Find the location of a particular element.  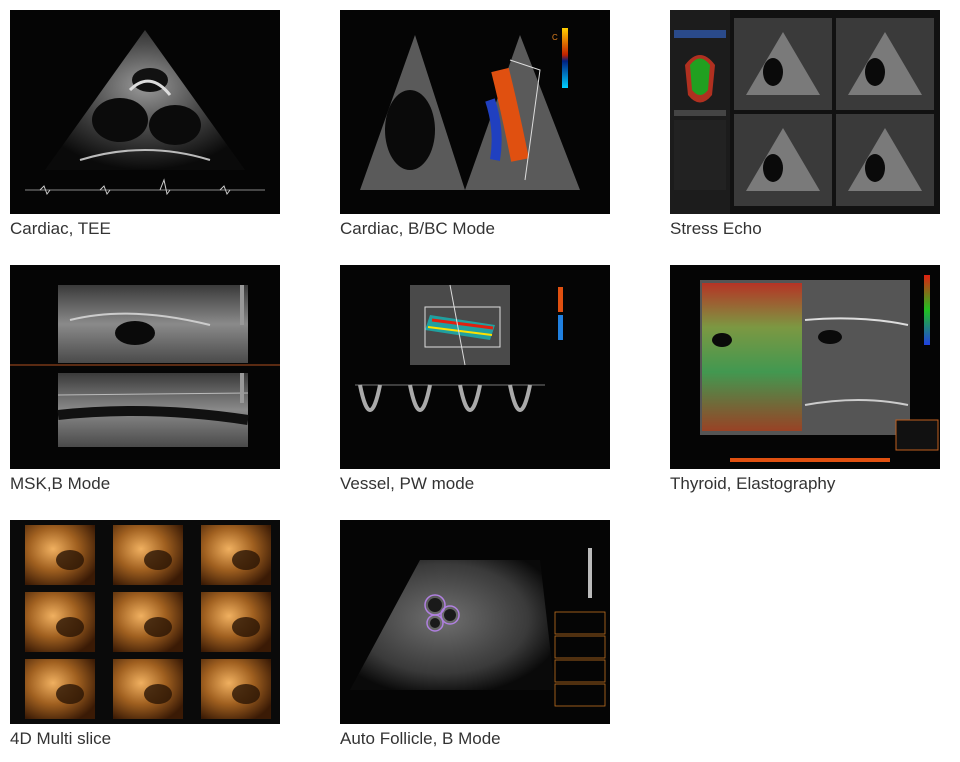

image-auto-follicle-b-mode is located at coordinates (475, 622).